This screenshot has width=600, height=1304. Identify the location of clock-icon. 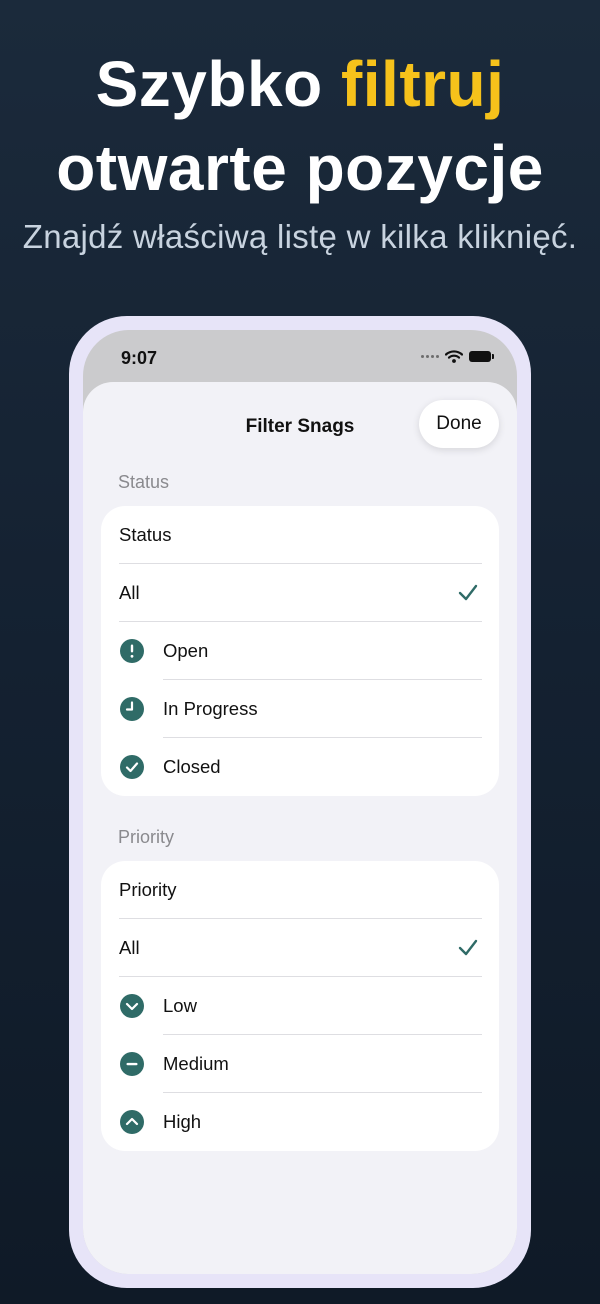
(132, 709).